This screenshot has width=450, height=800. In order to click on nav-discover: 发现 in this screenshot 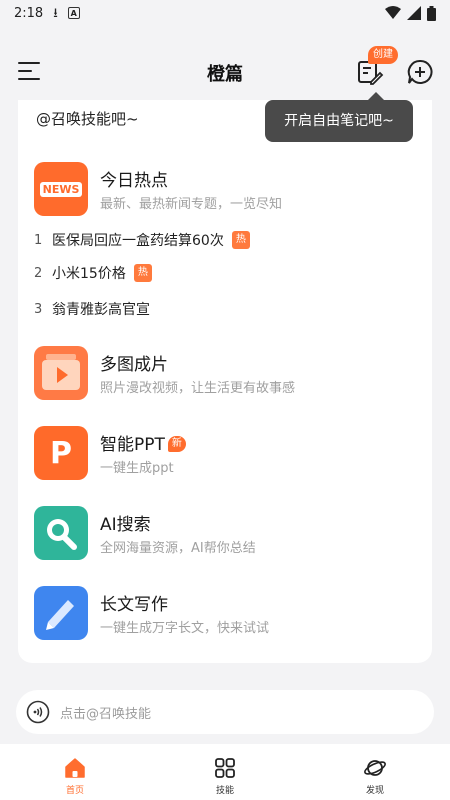, I will do `click(375, 772)`.